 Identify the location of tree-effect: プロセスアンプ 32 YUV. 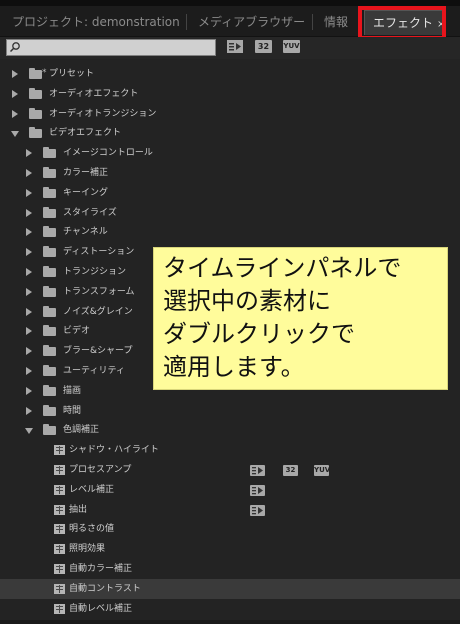
(230, 470).